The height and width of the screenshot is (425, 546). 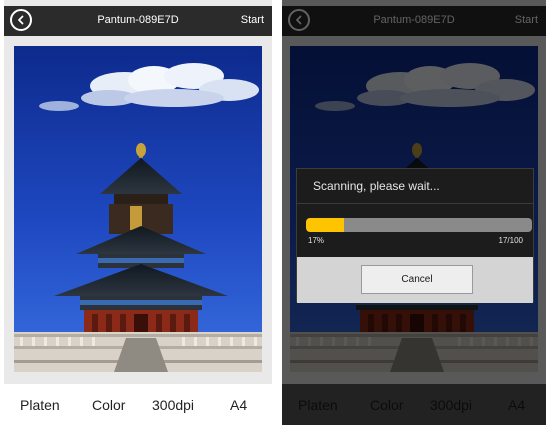 What do you see at coordinates (419, 225) in the screenshot?
I see `progress-bar` at bounding box center [419, 225].